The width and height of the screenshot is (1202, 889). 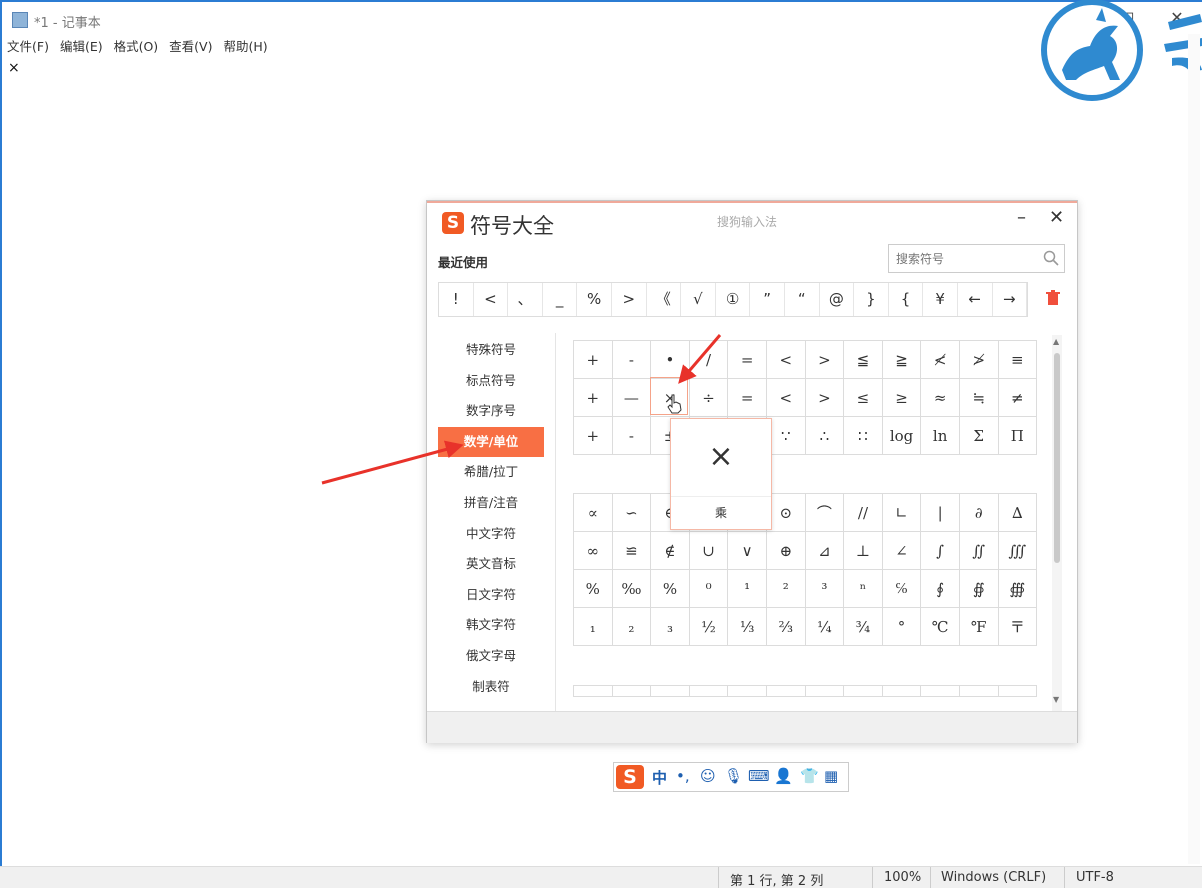 I want to click on symbol-cell: ∵, so click(x=785, y=435).